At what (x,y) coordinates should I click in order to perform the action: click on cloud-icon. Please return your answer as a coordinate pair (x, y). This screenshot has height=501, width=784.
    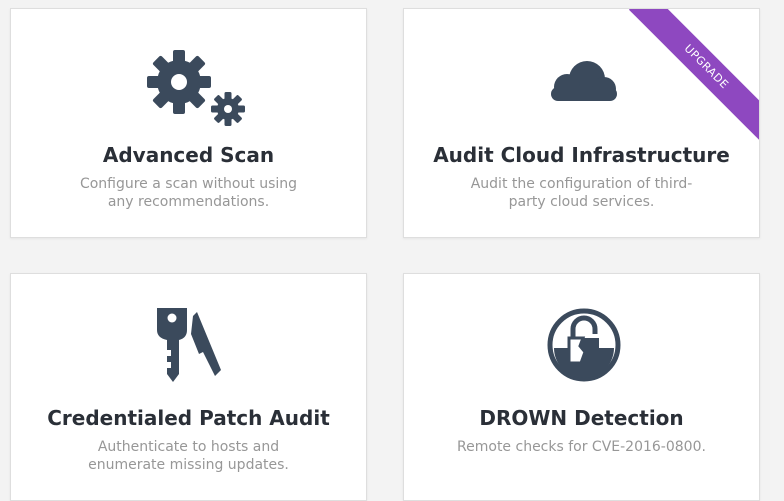
    Looking at the image, I should click on (584, 81).